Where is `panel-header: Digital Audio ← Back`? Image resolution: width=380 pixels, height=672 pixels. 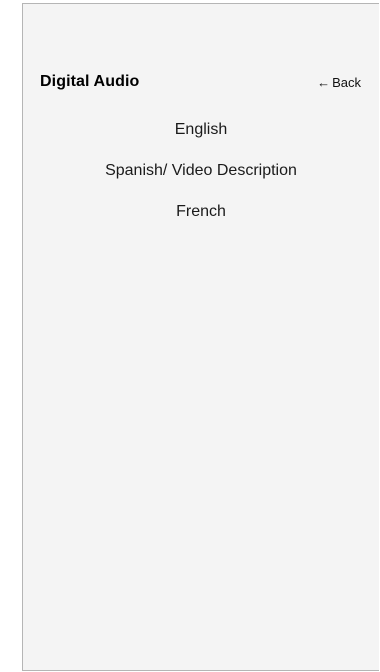
panel-header: Digital Audio ← Back is located at coordinates (200, 82).